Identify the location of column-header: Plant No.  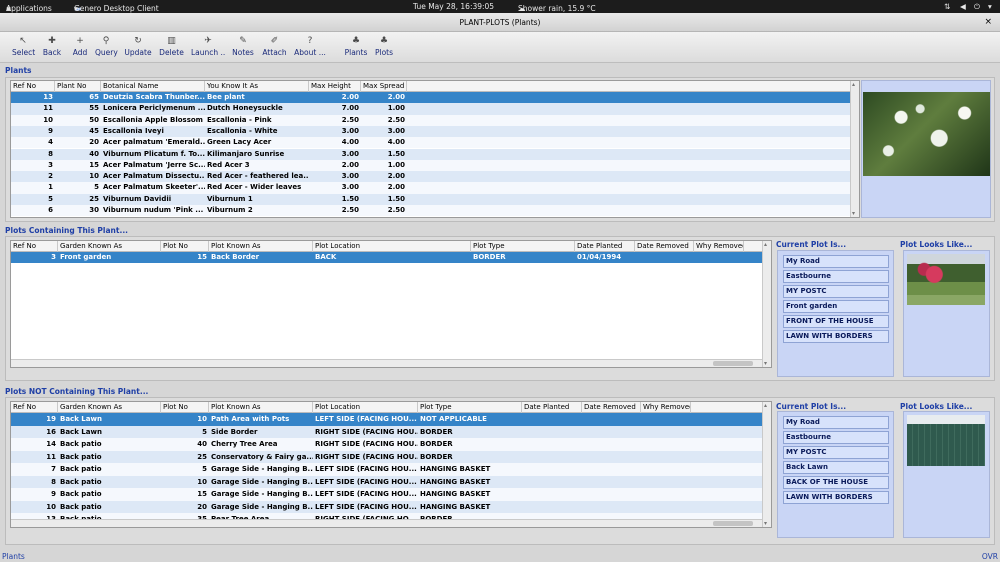
(78, 86).